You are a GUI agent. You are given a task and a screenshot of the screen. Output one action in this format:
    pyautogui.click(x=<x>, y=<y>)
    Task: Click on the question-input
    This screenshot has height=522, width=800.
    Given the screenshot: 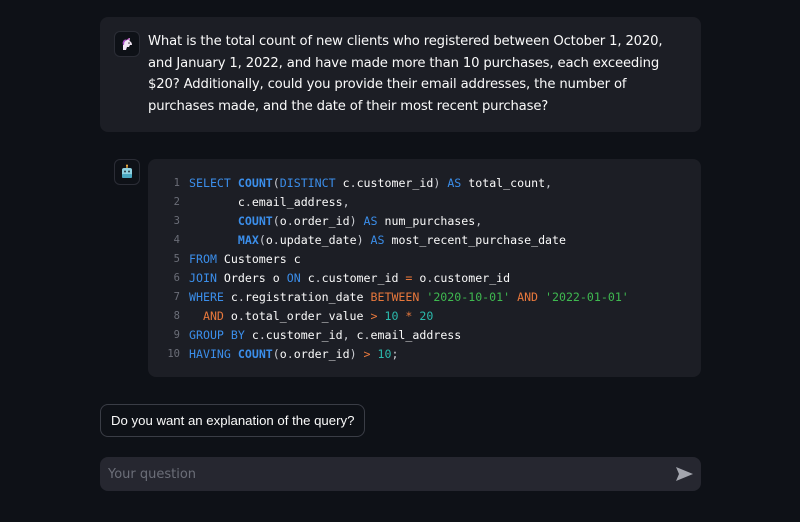 What is the action you would take?
    pyautogui.click(x=383, y=474)
    